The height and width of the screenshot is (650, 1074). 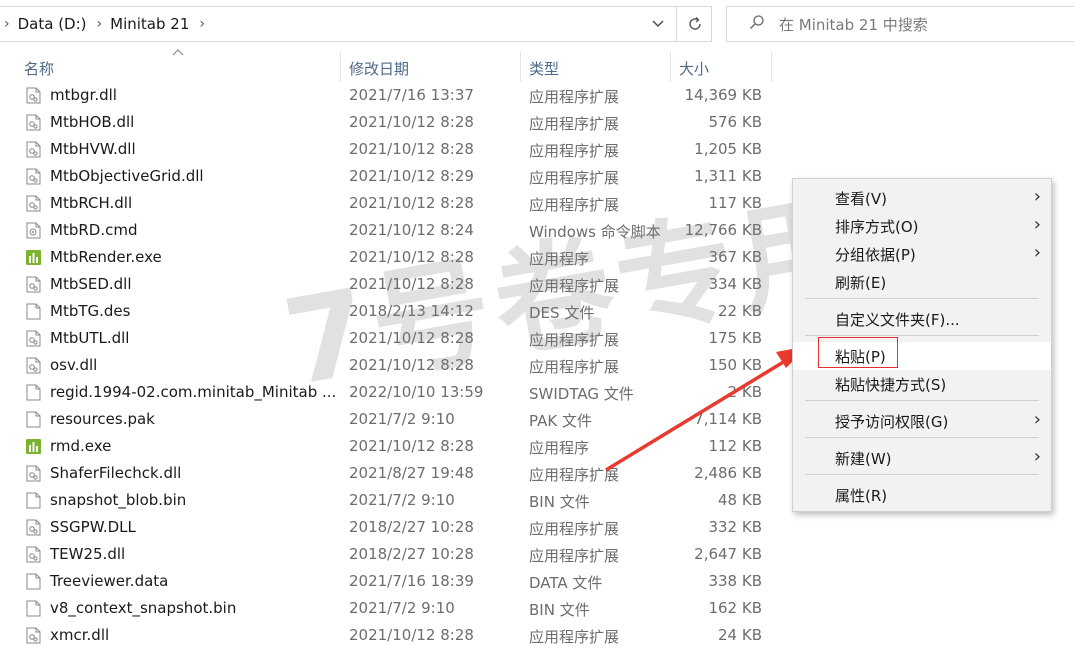 I want to click on file-name: ShaferFilechck.dll, so click(x=115, y=473).